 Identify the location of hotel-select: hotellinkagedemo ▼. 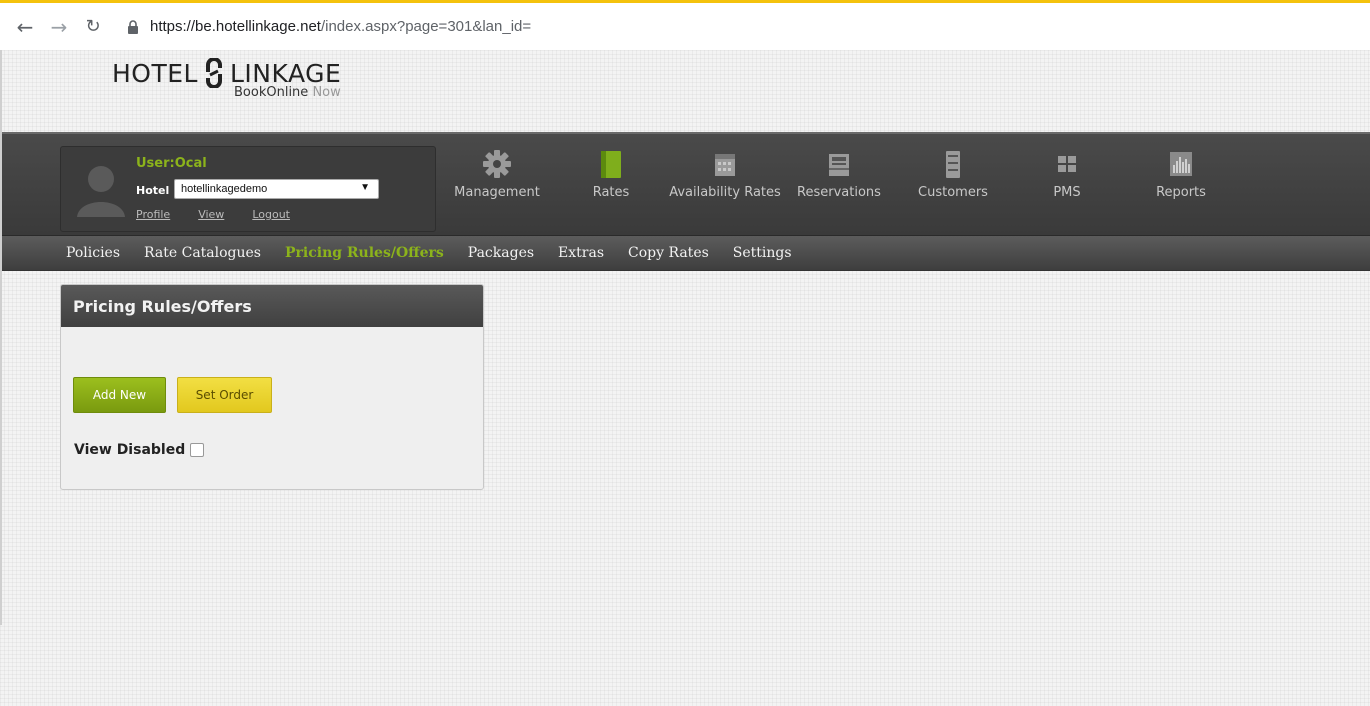
(276, 189).